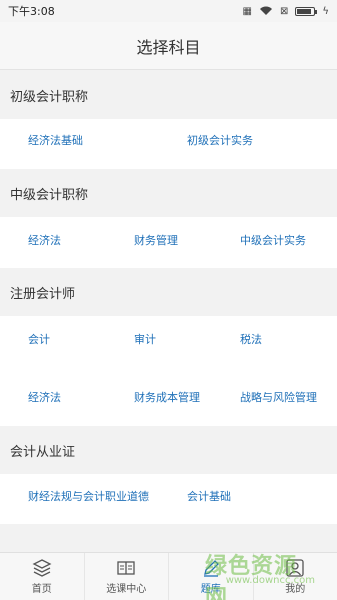  Describe the element at coordinates (251, 339) in the screenshot. I see `subject-item: 税法` at that location.